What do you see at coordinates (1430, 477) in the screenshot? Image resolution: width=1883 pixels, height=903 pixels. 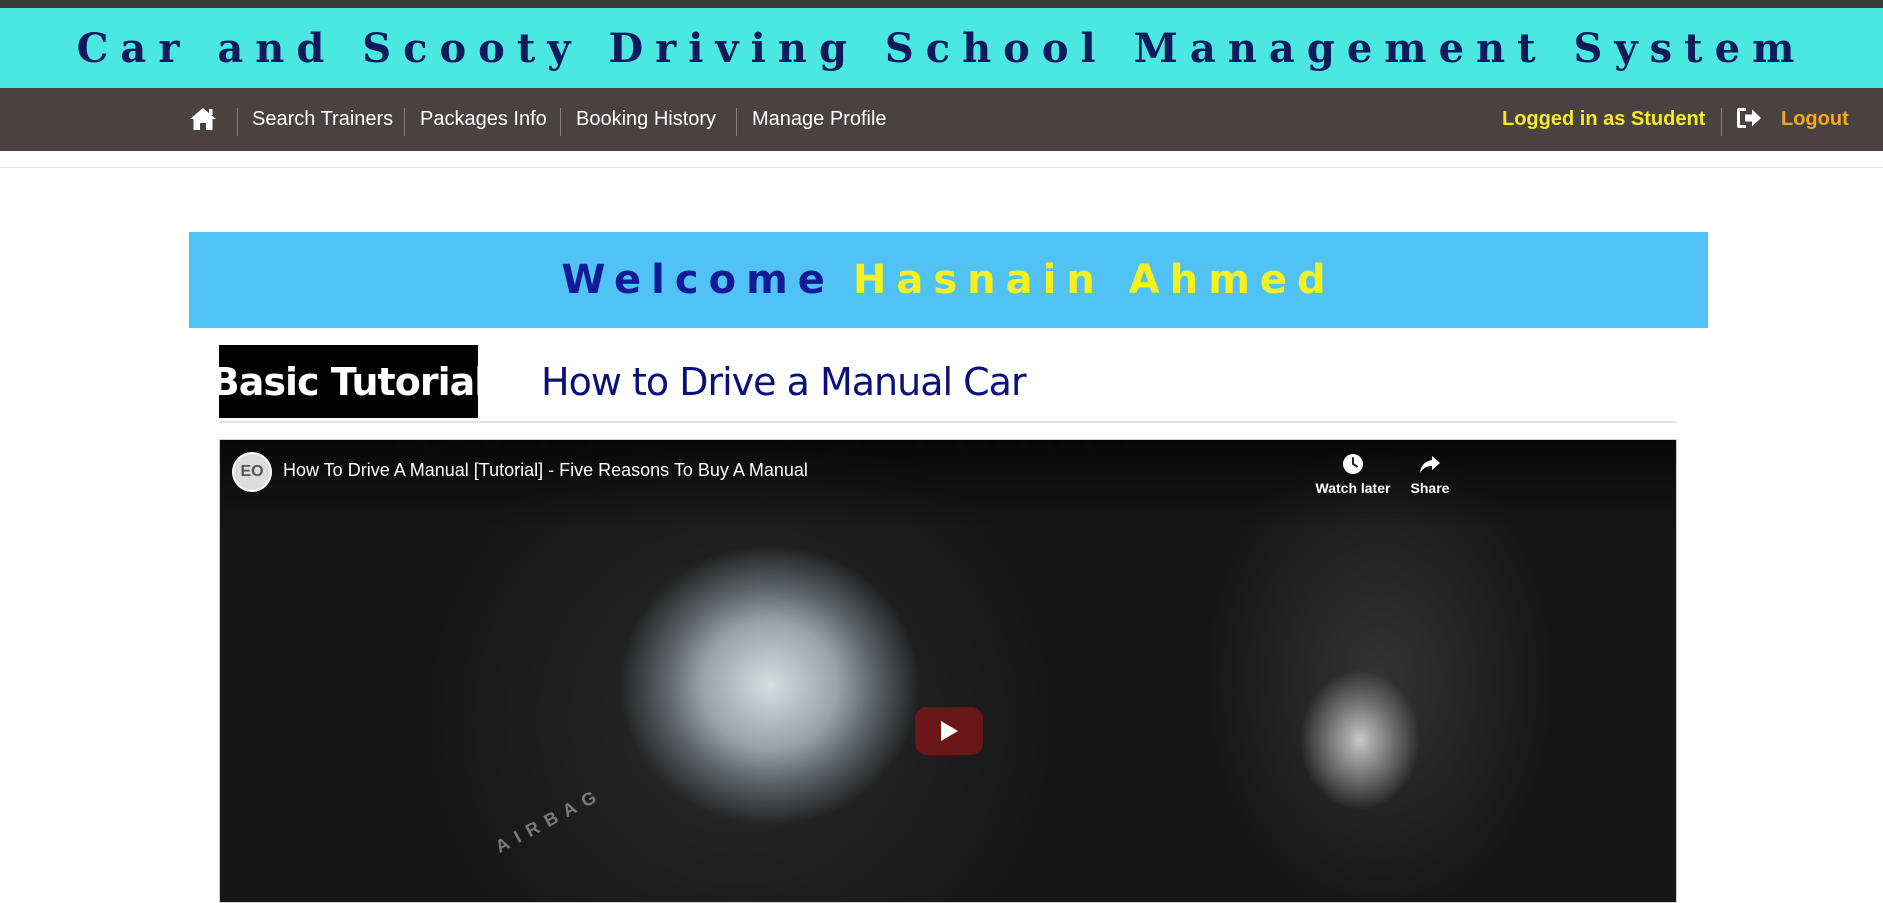 I see `share-button: Share` at bounding box center [1430, 477].